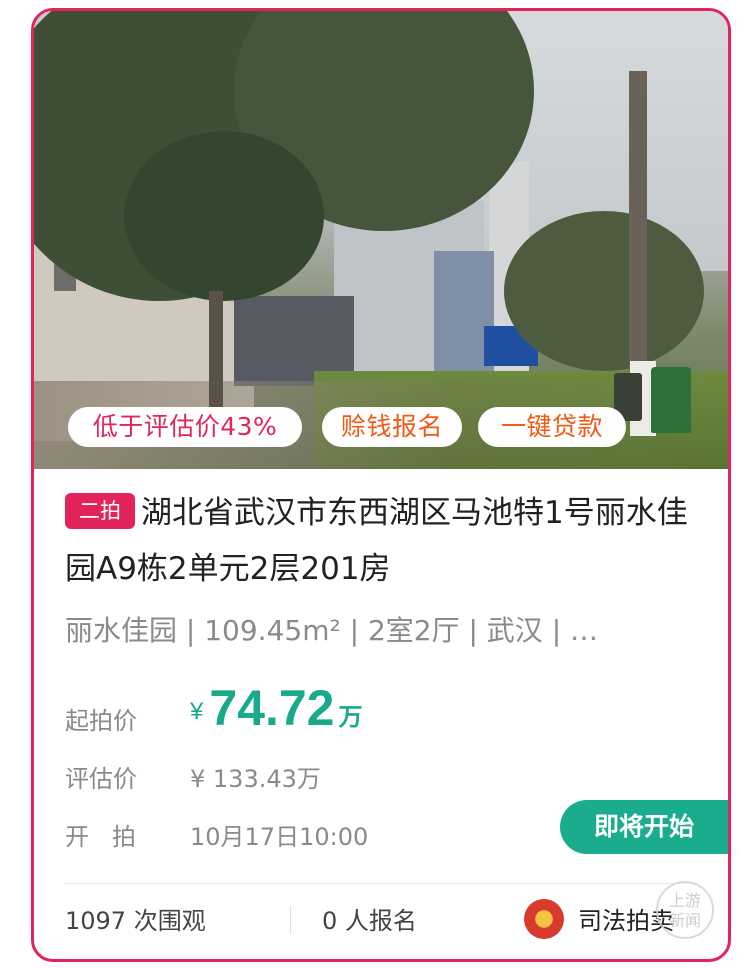 The height and width of the screenshot is (968, 750). I want to click on eval-price-value: ¥ 133.43万, so click(255, 779).